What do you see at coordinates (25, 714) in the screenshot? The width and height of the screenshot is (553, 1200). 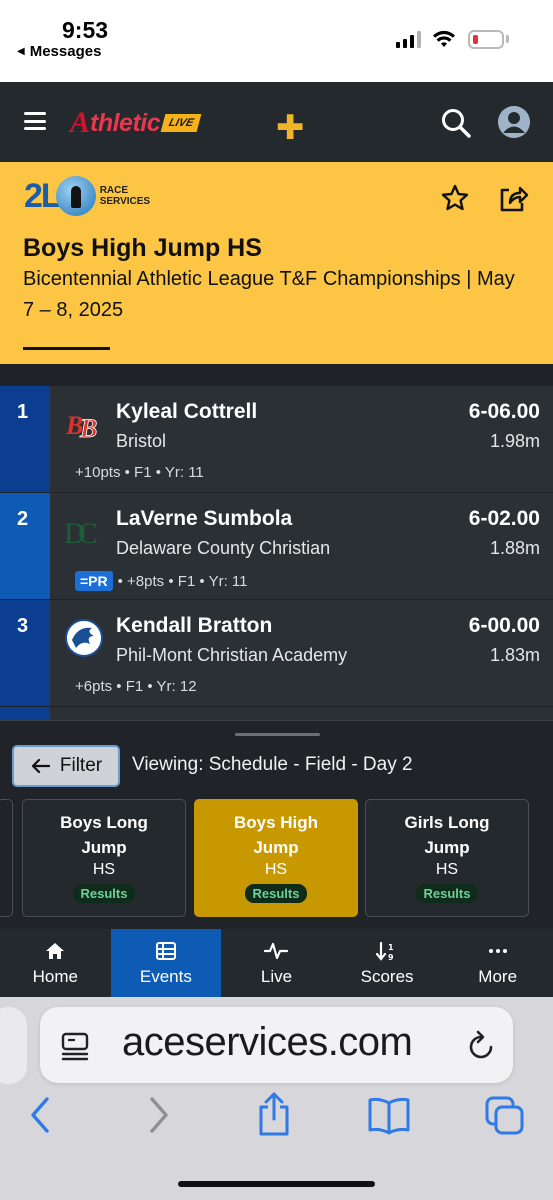 I see `place-column` at bounding box center [25, 714].